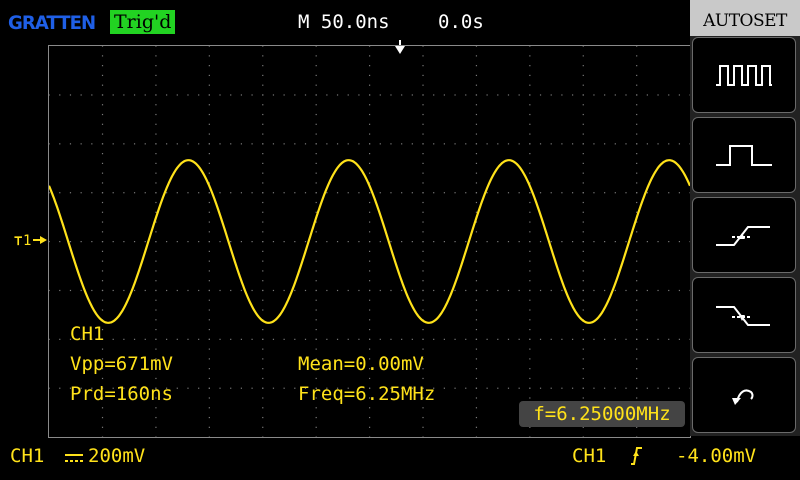  I want to click on single-period-button, so click(744, 155).